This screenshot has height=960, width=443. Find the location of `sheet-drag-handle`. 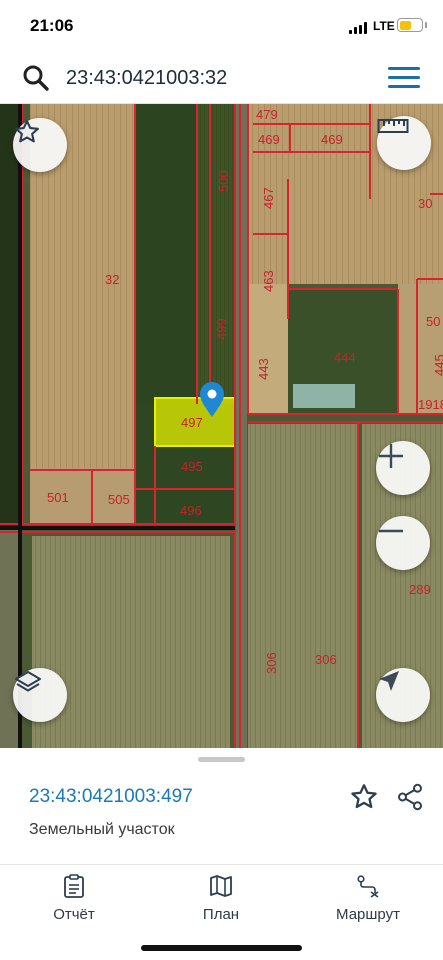

sheet-drag-handle is located at coordinates (221, 759).